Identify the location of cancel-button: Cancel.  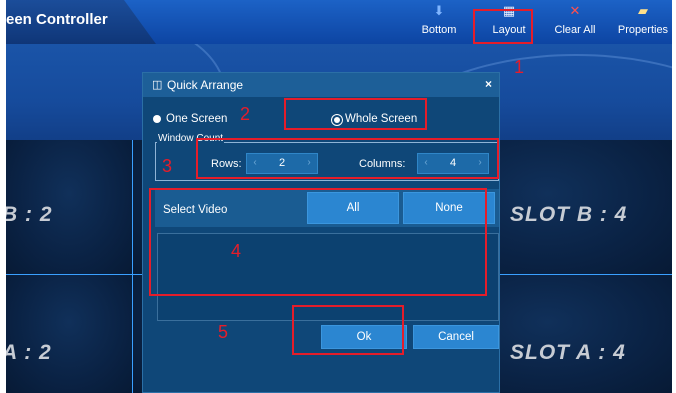
(456, 337).